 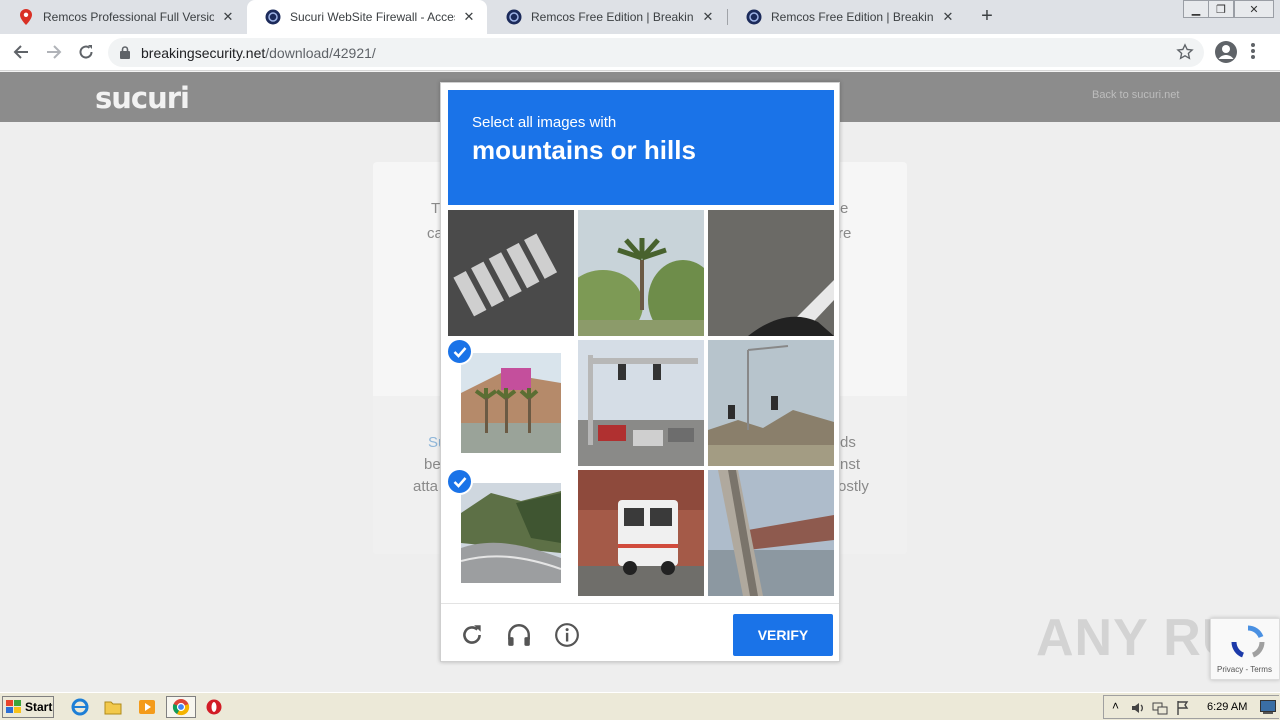 What do you see at coordinates (844, 208) in the screenshot?
I see `text-fragment: e` at bounding box center [844, 208].